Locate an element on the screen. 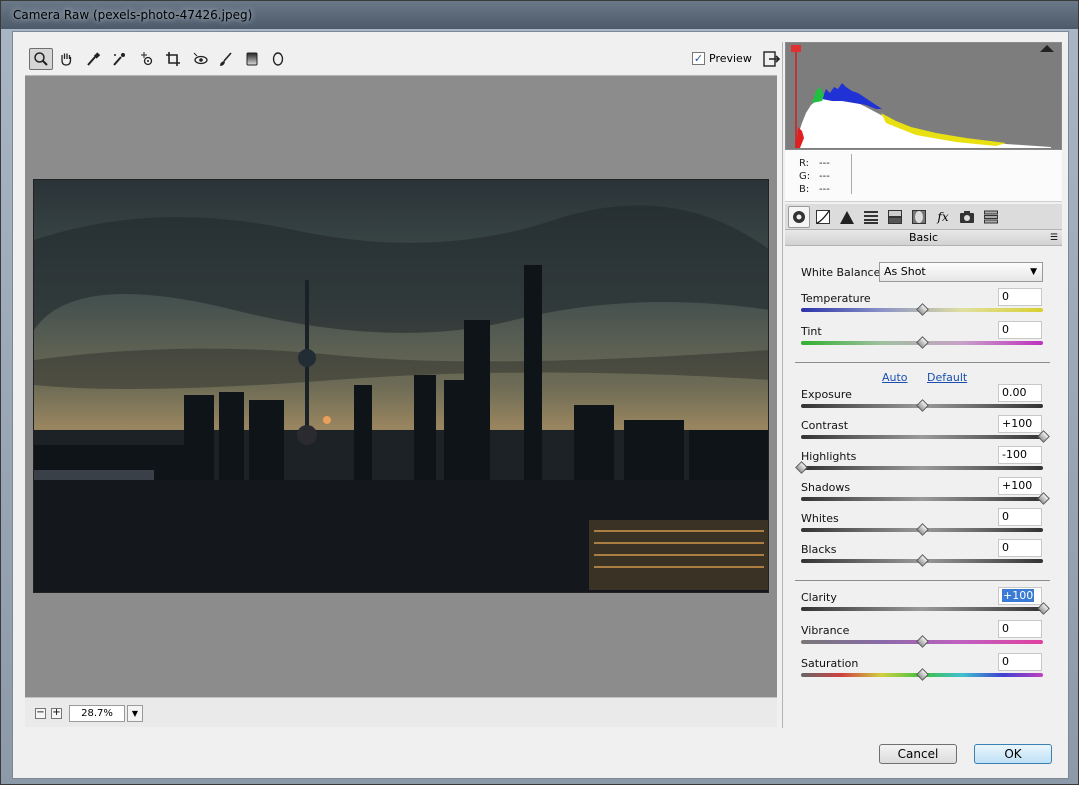  shadows-slider is located at coordinates (925, 498).